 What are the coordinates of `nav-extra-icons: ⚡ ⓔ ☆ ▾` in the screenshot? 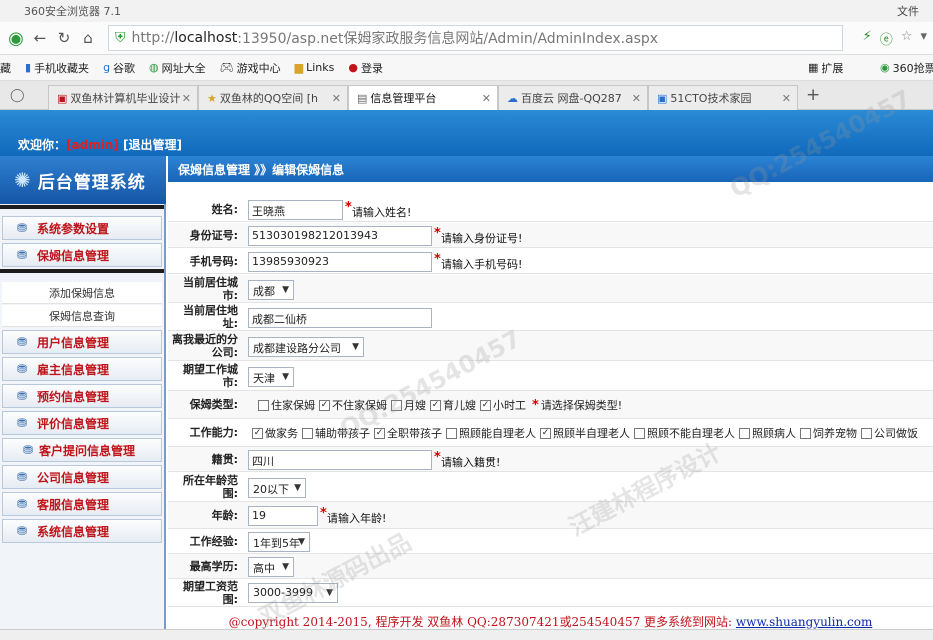 It's located at (895, 38).